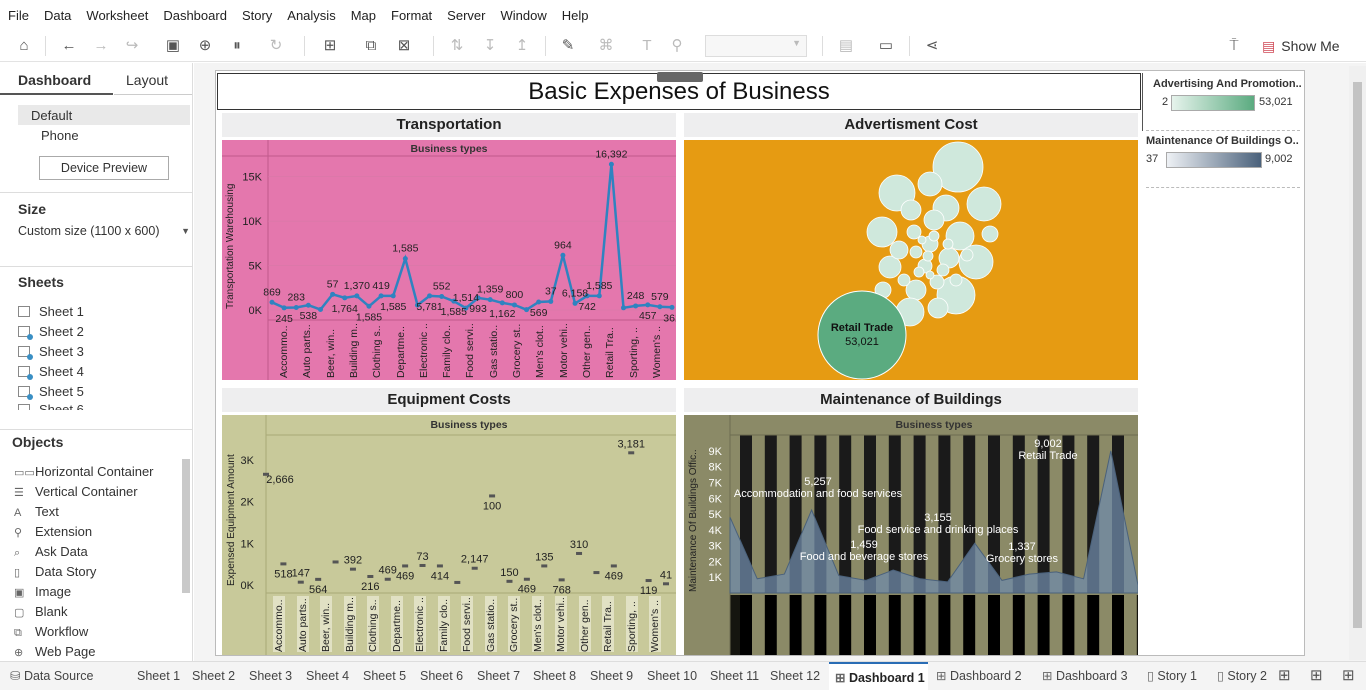 The height and width of the screenshot is (692, 1366). Describe the element at coordinates (51, 632) in the screenshot. I see `object-workflow: ⧉ Workflow` at that location.